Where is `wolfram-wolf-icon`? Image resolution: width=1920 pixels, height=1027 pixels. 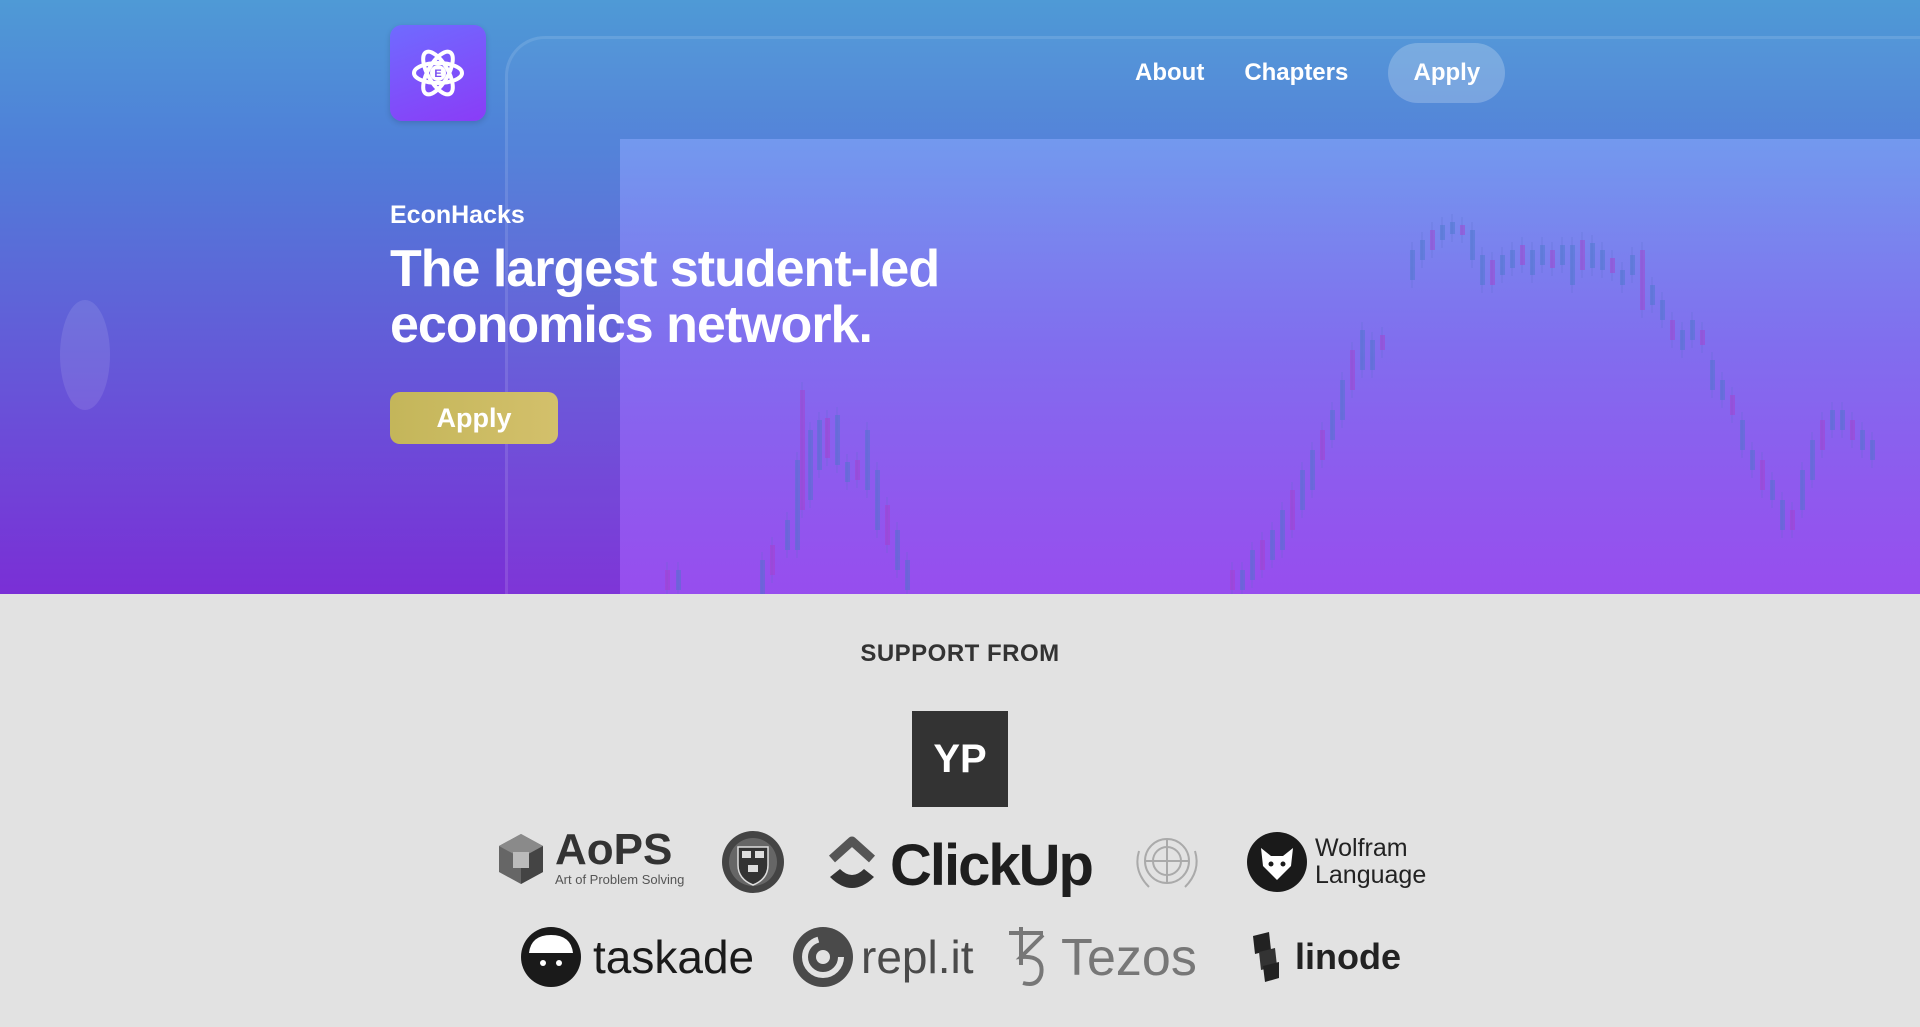
wolfram-wolf-icon is located at coordinates (1277, 862).